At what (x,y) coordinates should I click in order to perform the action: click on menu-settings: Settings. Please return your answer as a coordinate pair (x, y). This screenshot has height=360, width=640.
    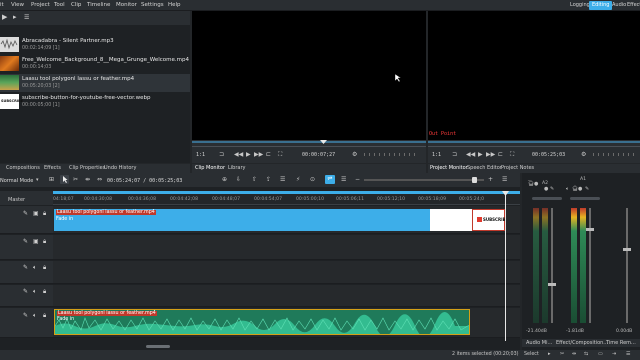
    Looking at the image, I should click on (152, 5).